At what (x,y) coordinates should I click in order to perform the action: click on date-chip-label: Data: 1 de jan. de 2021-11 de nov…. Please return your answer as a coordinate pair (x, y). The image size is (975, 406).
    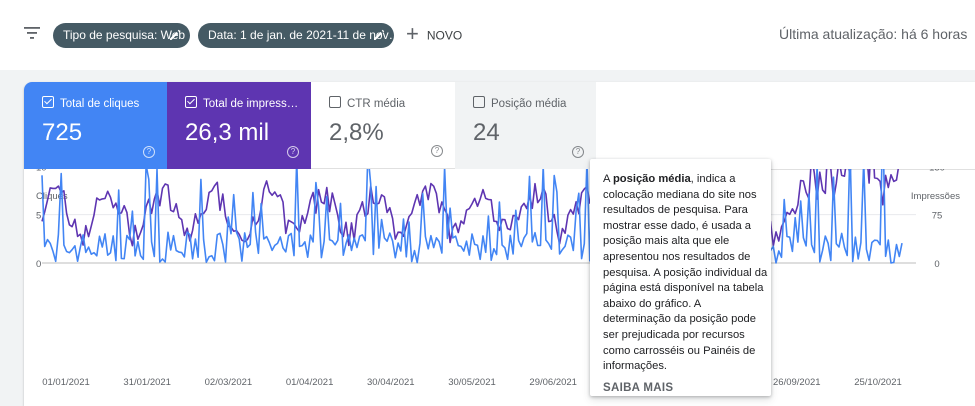
    Looking at the image, I should click on (304, 35).